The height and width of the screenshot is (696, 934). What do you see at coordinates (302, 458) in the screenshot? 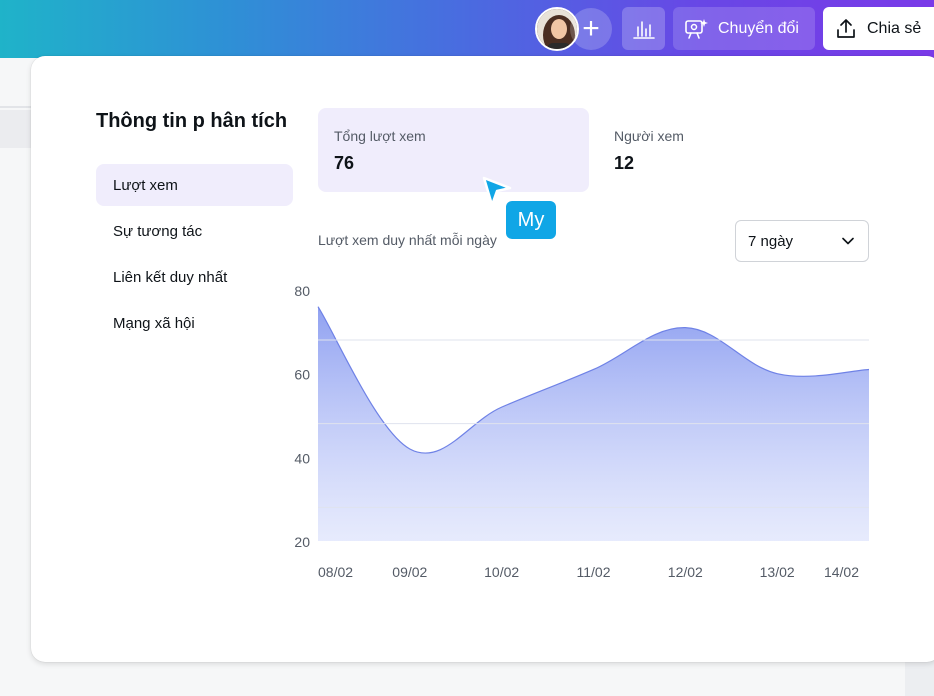
I see `y-tick-label: 40` at bounding box center [302, 458].